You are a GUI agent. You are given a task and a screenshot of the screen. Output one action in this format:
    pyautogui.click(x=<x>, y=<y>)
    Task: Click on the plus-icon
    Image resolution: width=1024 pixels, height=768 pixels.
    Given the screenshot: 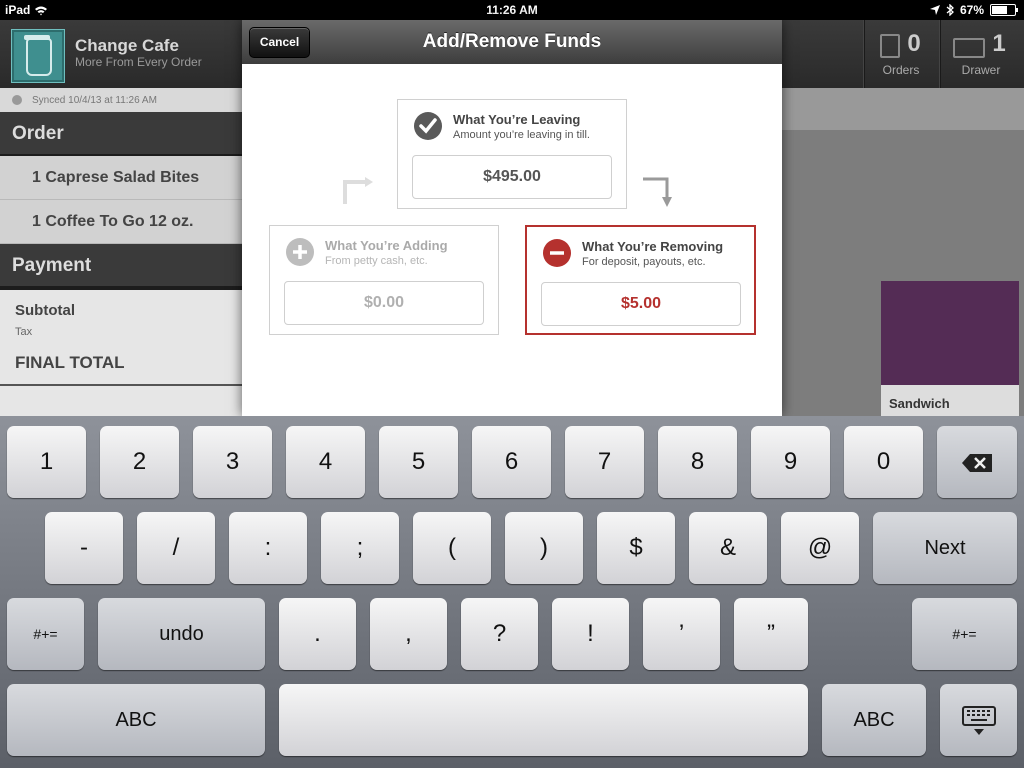 What is the action you would take?
    pyautogui.click(x=300, y=252)
    